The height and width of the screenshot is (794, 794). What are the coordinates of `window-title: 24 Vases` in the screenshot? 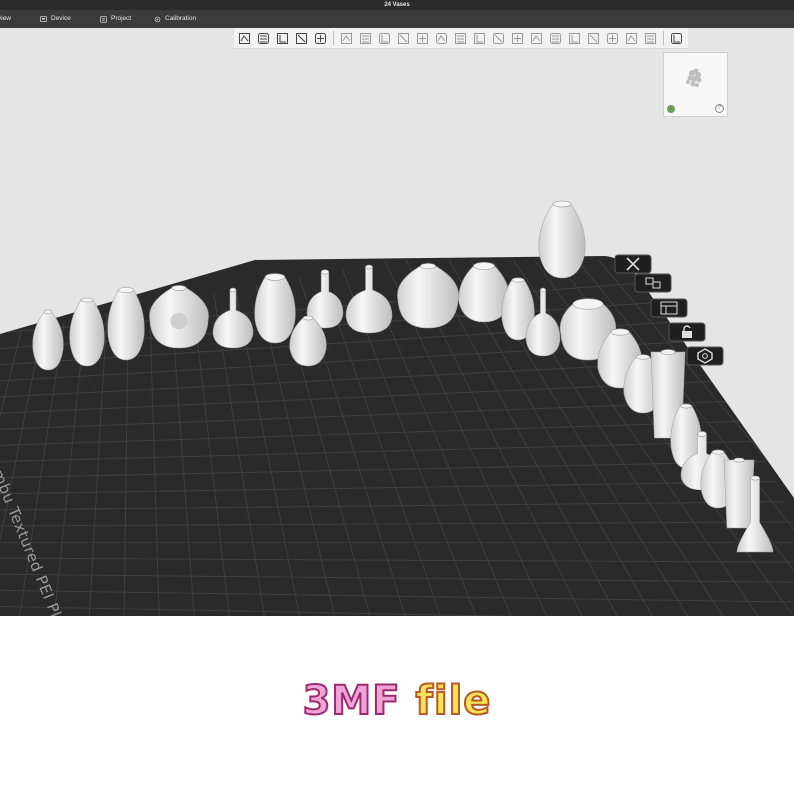 It's located at (397, 5).